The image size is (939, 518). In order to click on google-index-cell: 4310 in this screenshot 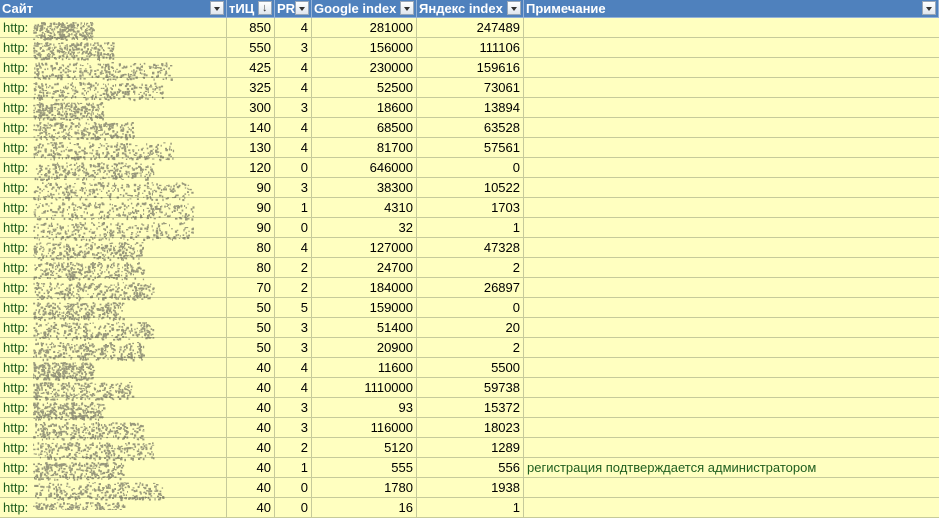, I will do `click(364, 207)`.